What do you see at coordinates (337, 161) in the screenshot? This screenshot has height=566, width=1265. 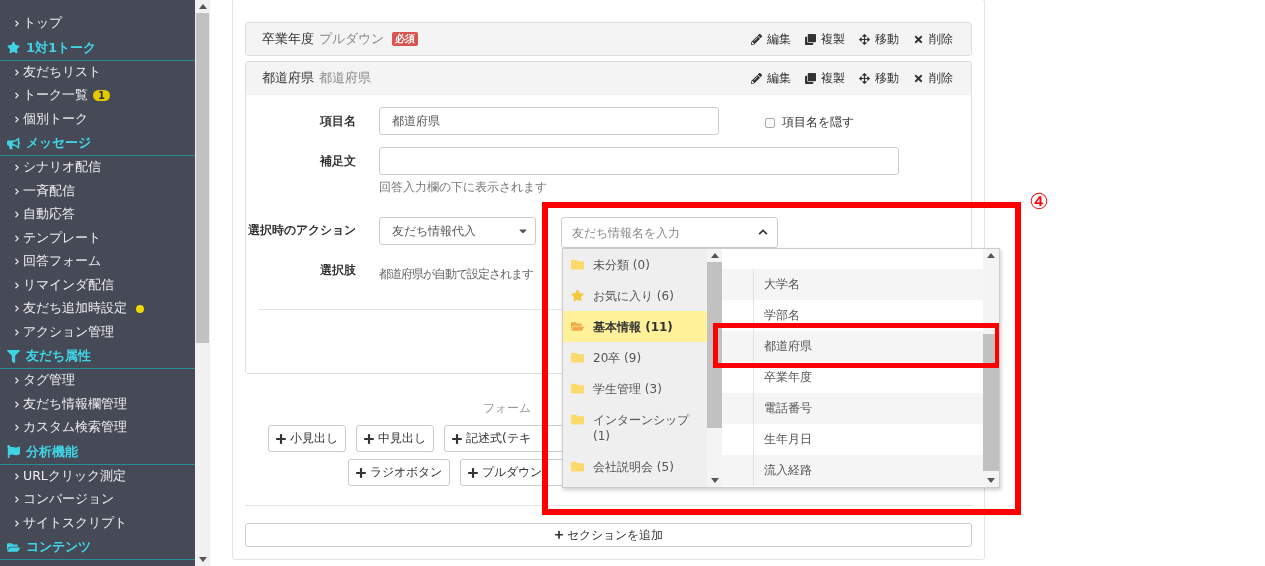 I see `field-label: 補足文` at bounding box center [337, 161].